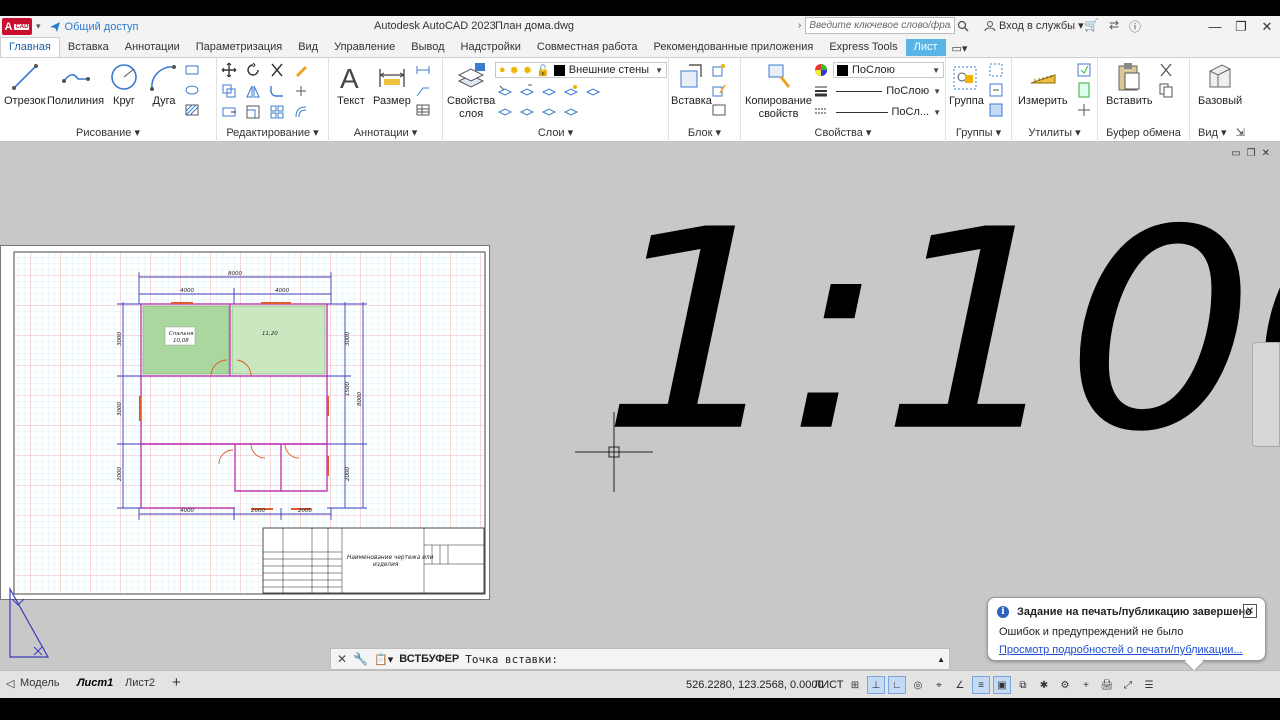 Image resolution: width=1280 pixels, height=720 pixels. What do you see at coordinates (88, 47) in the screenshot?
I see `tab-insert: Вставка` at bounding box center [88, 47].